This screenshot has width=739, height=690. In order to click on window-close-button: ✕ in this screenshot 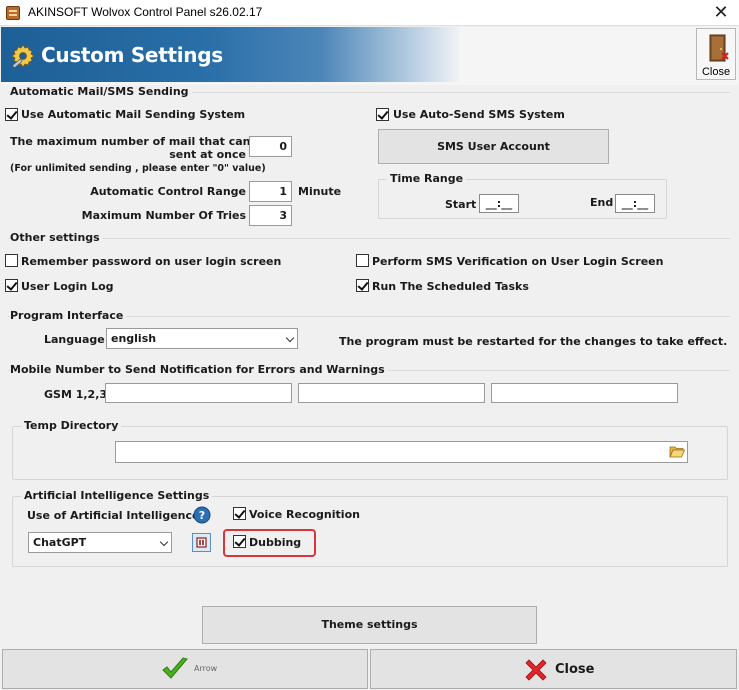, I will do `click(721, 13)`.